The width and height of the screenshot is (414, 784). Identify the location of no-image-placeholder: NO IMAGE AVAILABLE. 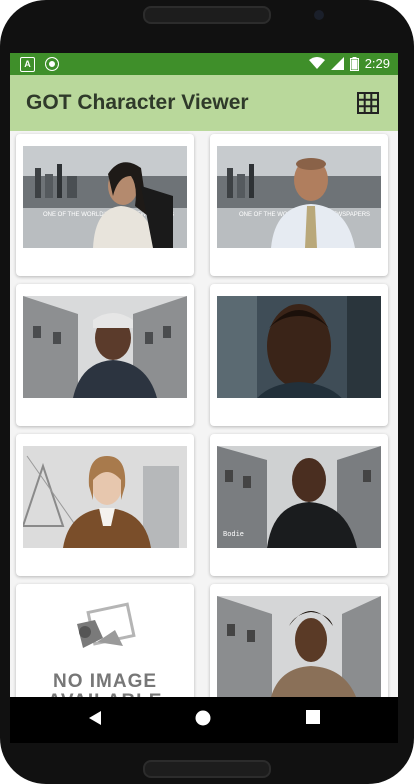
(105, 649).